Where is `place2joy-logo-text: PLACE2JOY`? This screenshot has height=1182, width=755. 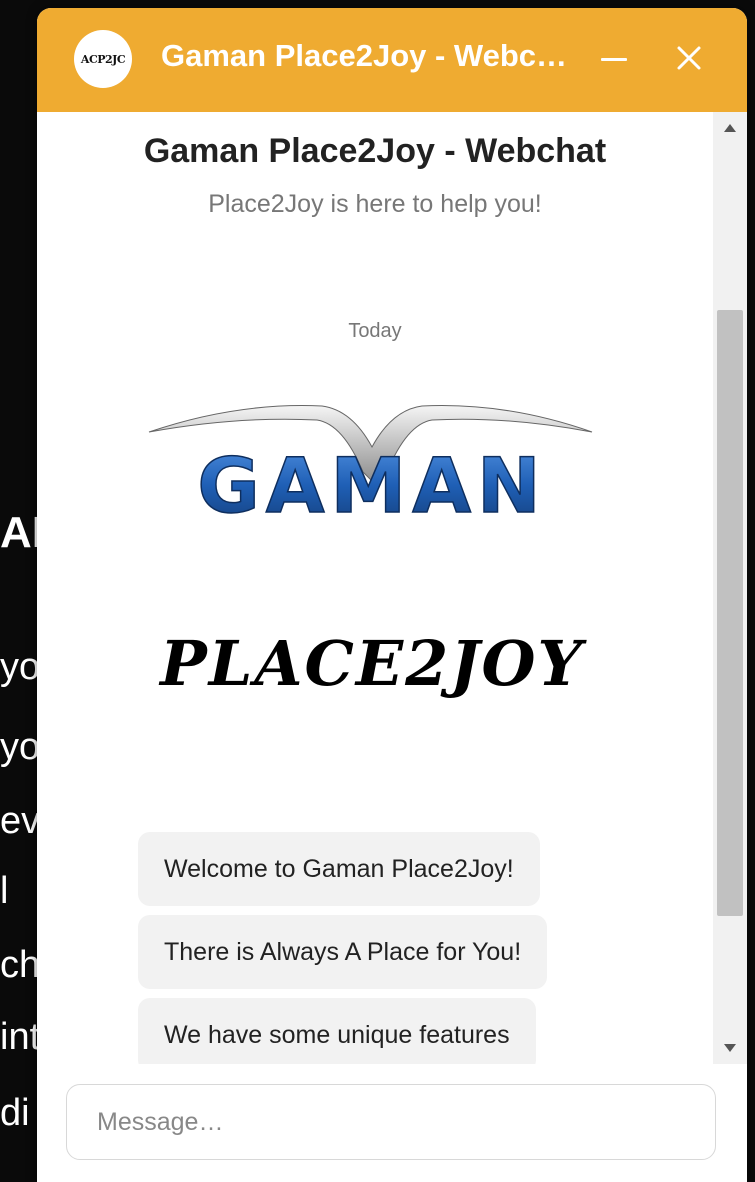 place2joy-logo-text: PLACE2JOY is located at coordinates (372, 663).